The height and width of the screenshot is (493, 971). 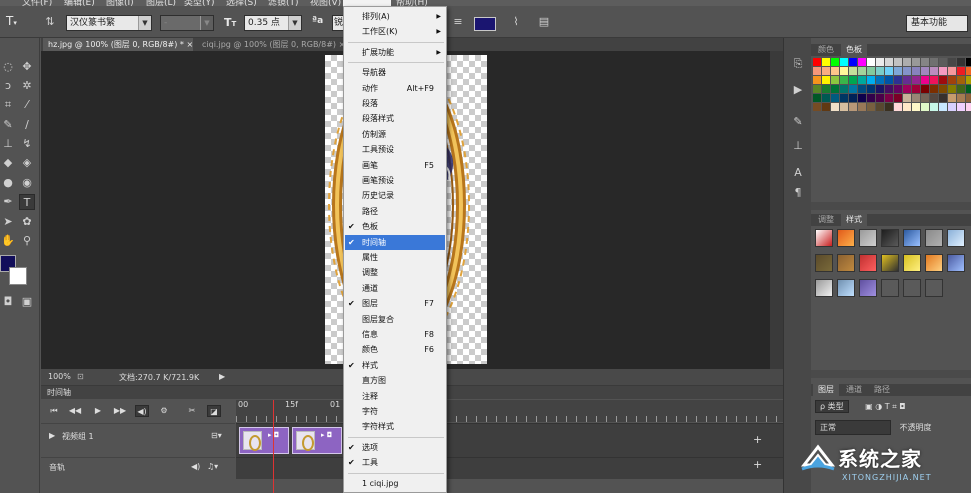 What do you see at coordinates (395, 226) in the screenshot?
I see `menu-item: ✔ 色板` at bounding box center [395, 226].